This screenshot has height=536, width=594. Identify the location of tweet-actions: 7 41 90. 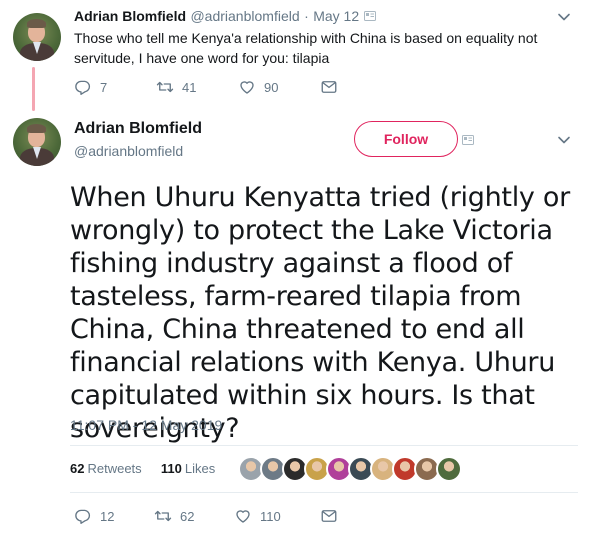
(206, 87).